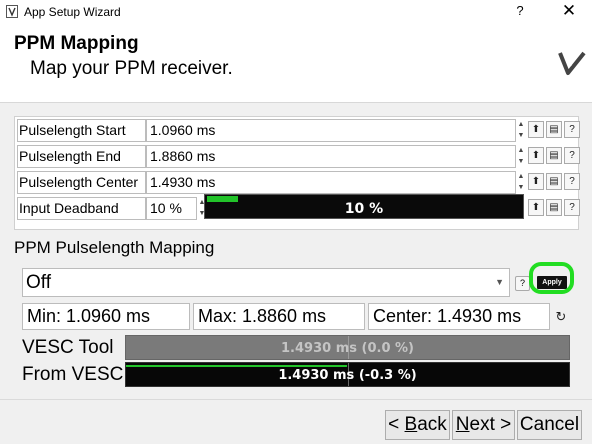 The width and height of the screenshot is (592, 444). What do you see at coordinates (236, 366) in the screenshot?
I see `from-vesc-fill` at bounding box center [236, 366].